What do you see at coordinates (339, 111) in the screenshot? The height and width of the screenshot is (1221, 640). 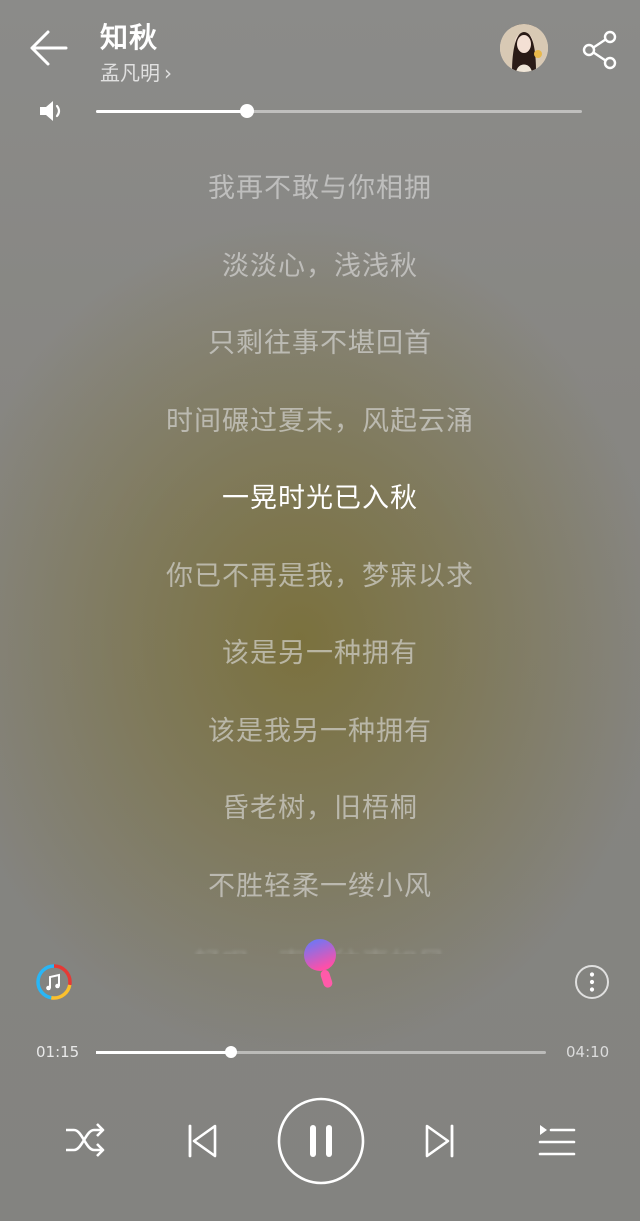 I see `volume-slider` at bounding box center [339, 111].